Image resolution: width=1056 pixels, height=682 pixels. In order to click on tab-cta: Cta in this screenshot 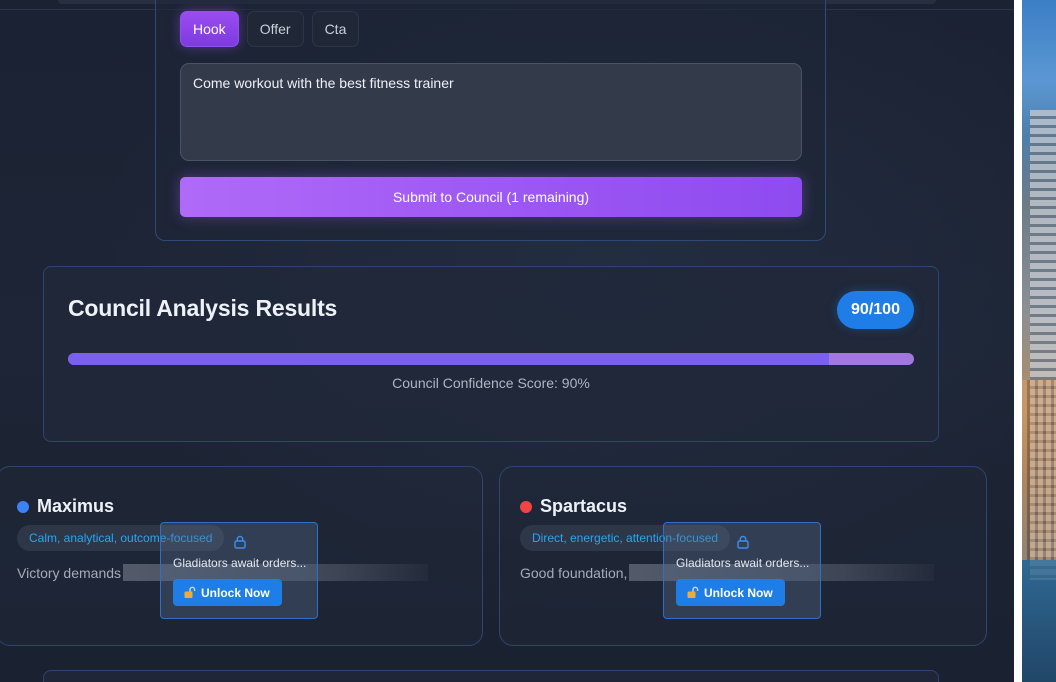, I will do `click(335, 29)`.